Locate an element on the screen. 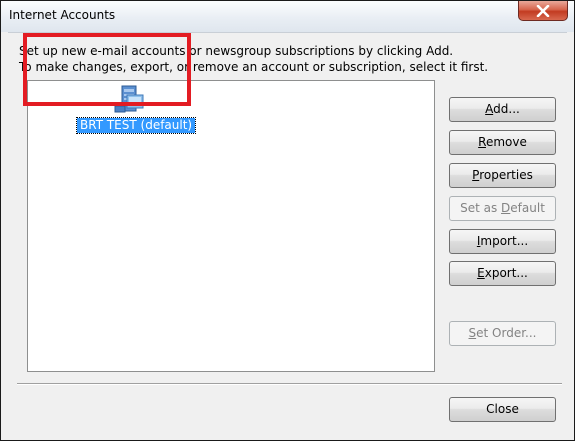 The image size is (575, 441). properties-button: Properties is located at coordinates (502, 175).